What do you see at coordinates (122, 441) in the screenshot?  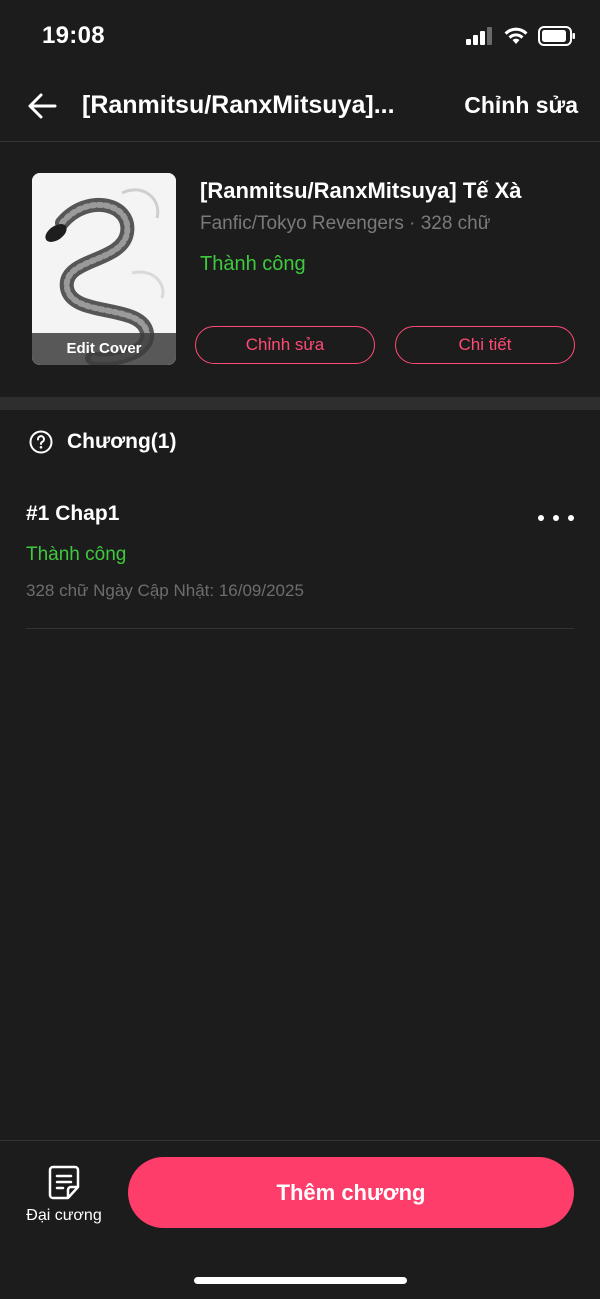 I see `chapters-title: Chương(1)` at bounding box center [122, 441].